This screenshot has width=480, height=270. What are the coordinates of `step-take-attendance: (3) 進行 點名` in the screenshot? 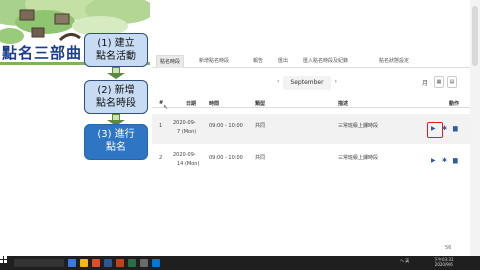 It's located at (116, 142).